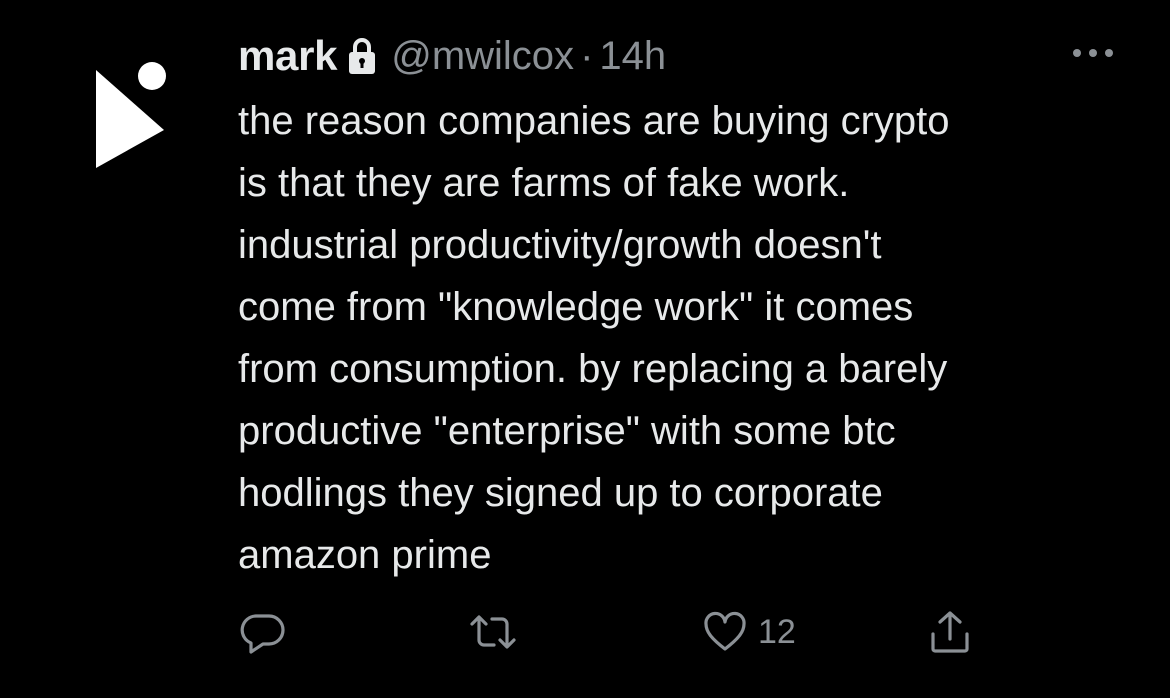 The image size is (1170, 698). What do you see at coordinates (288, 56) in the screenshot?
I see `display-name: mark` at bounding box center [288, 56].